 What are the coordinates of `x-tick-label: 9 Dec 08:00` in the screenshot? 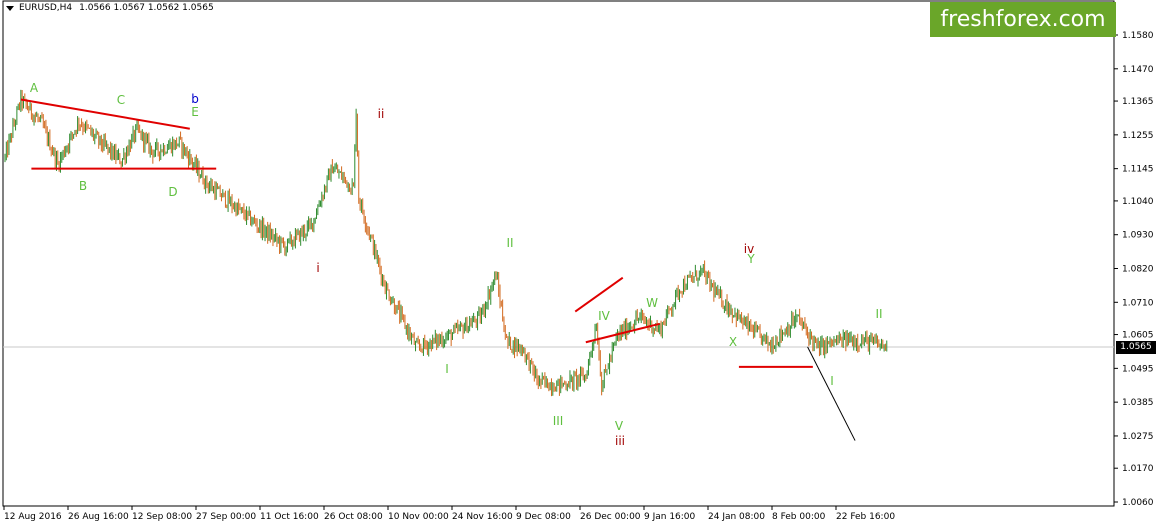 It's located at (543, 517).